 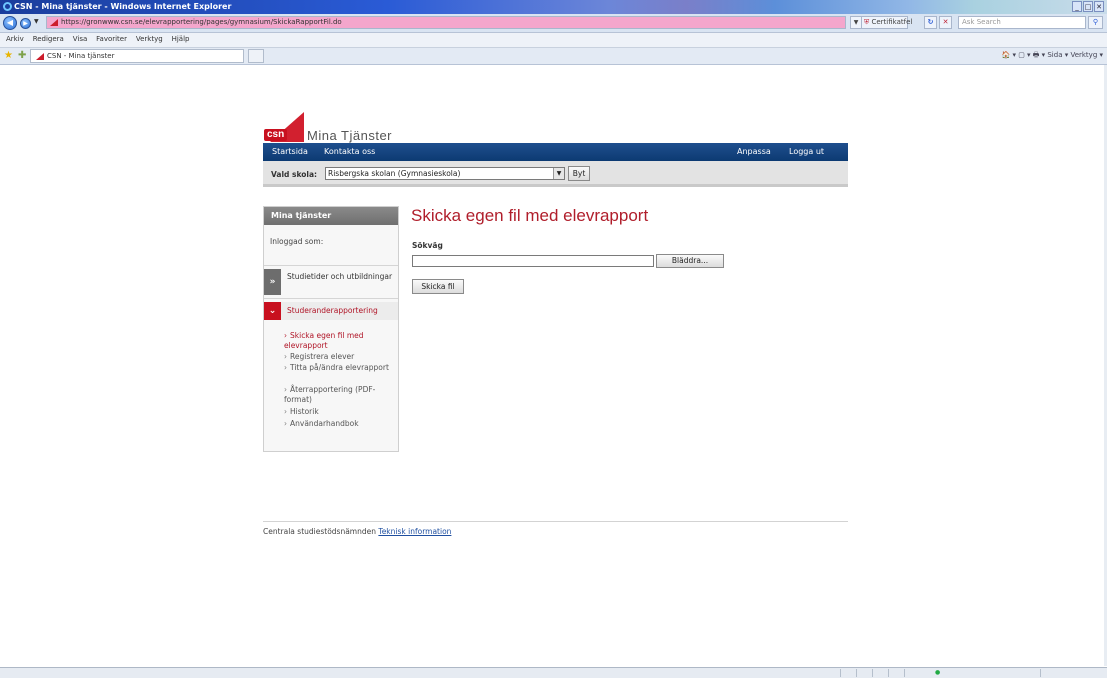 What do you see at coordinates (81, 56) in the screenshot?
I see `tab-label: CSN - Mina tjänster` at bounding box center [81, 56].